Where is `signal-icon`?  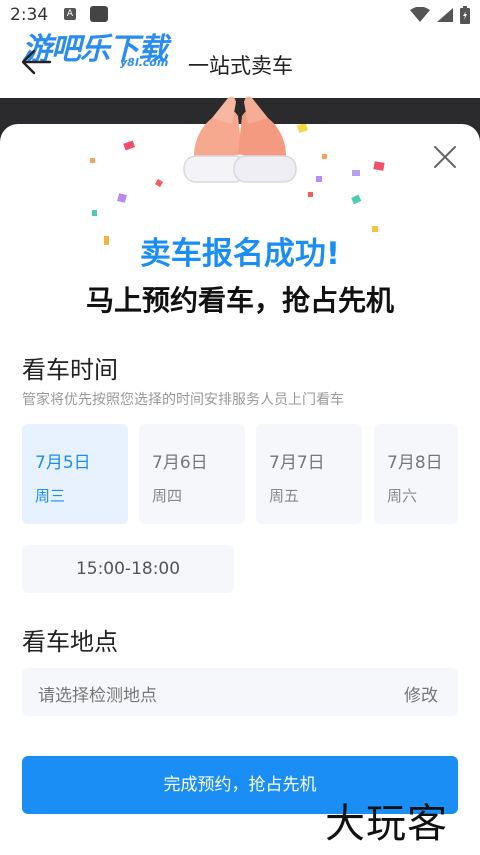 signal-icon is located at coordinates (445, 15).